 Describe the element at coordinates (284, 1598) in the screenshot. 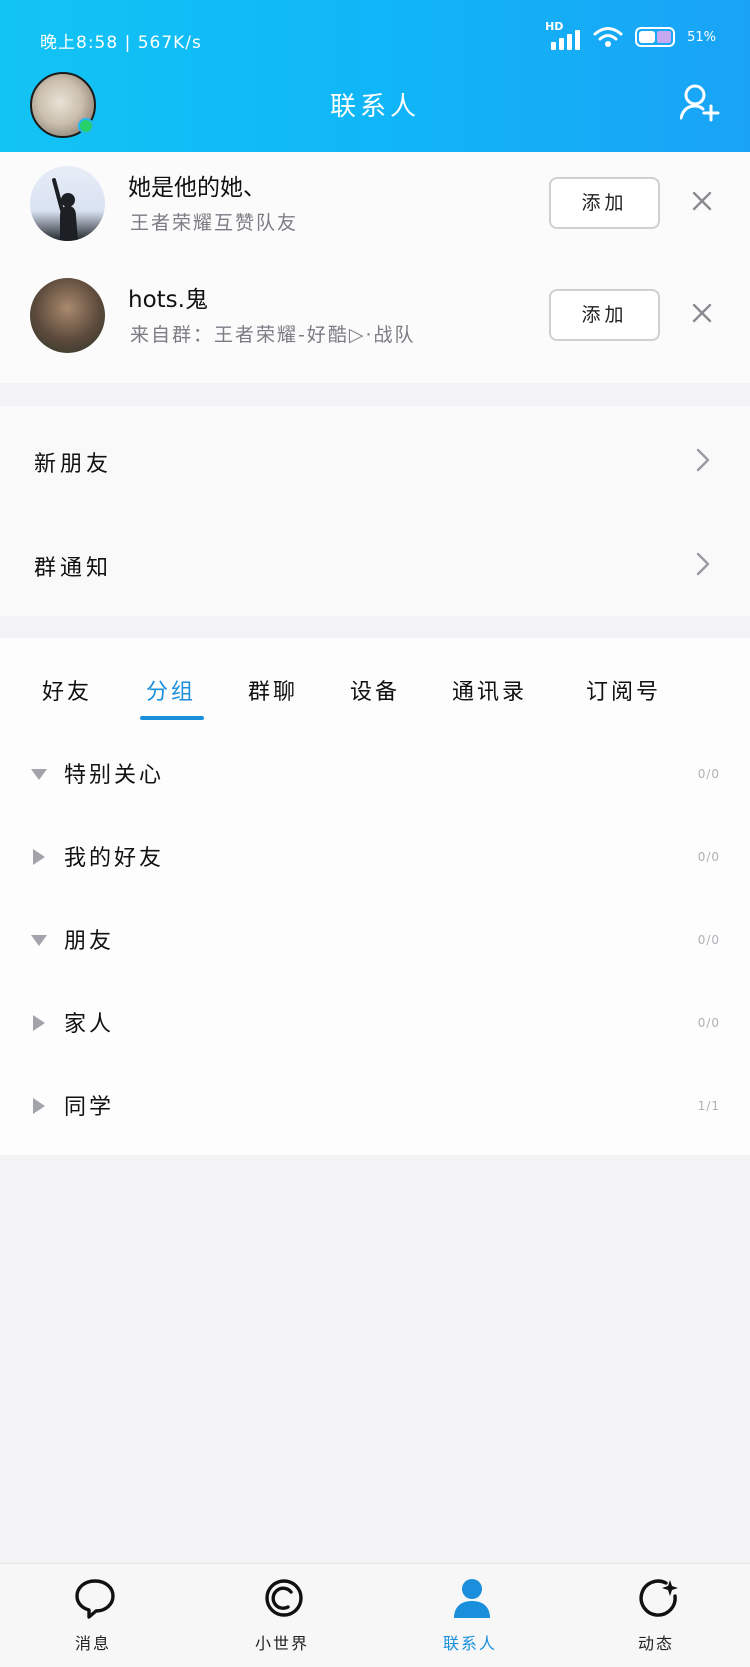

I see `world-ring-icon` at that location.